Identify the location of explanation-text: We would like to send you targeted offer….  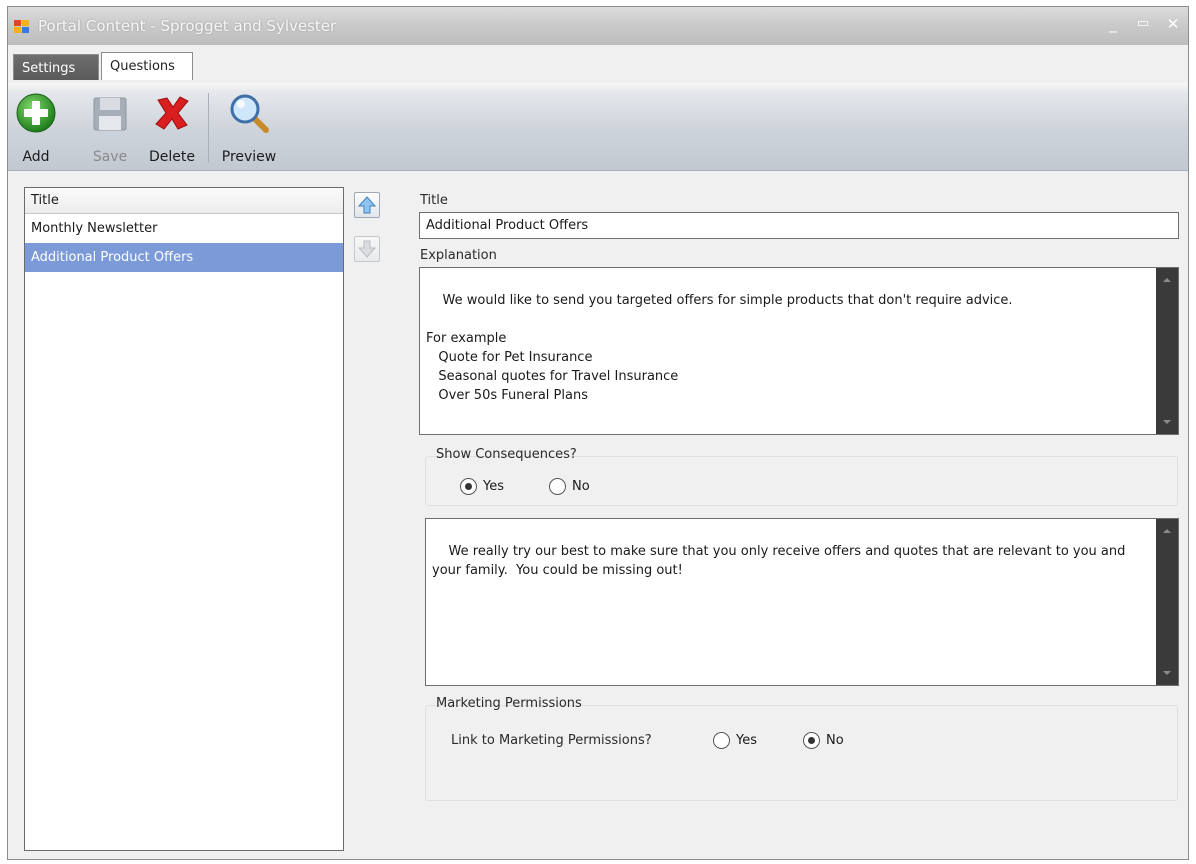
(719, 348).